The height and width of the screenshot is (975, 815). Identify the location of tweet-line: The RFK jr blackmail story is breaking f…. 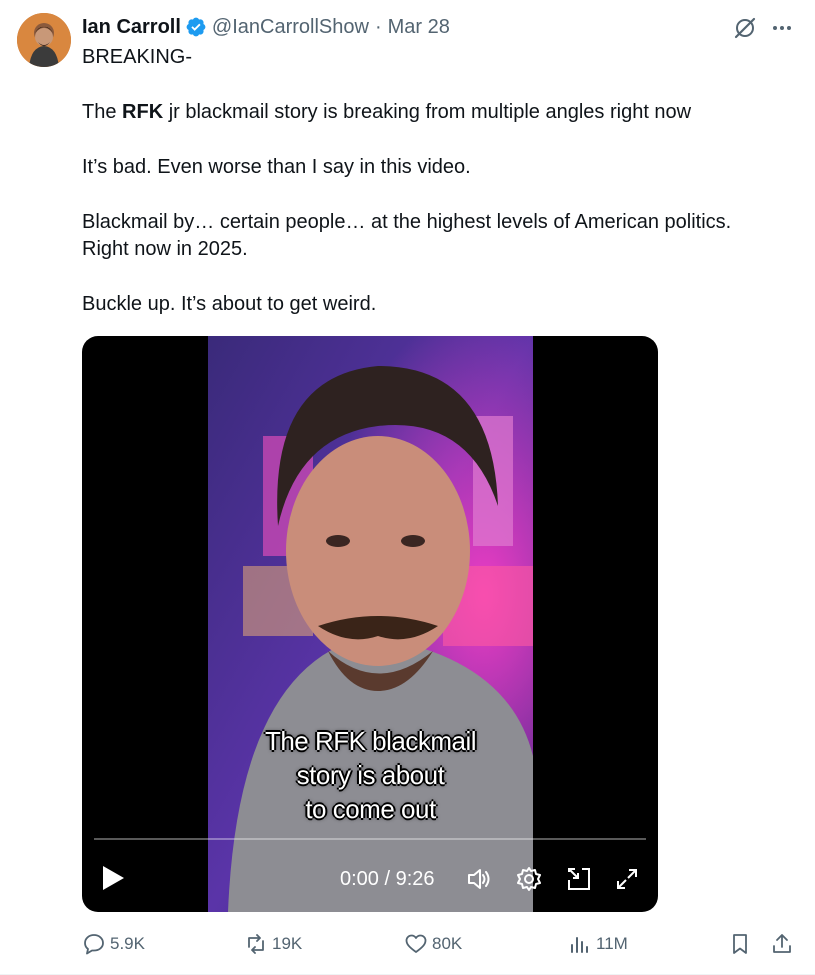
(432, 112).